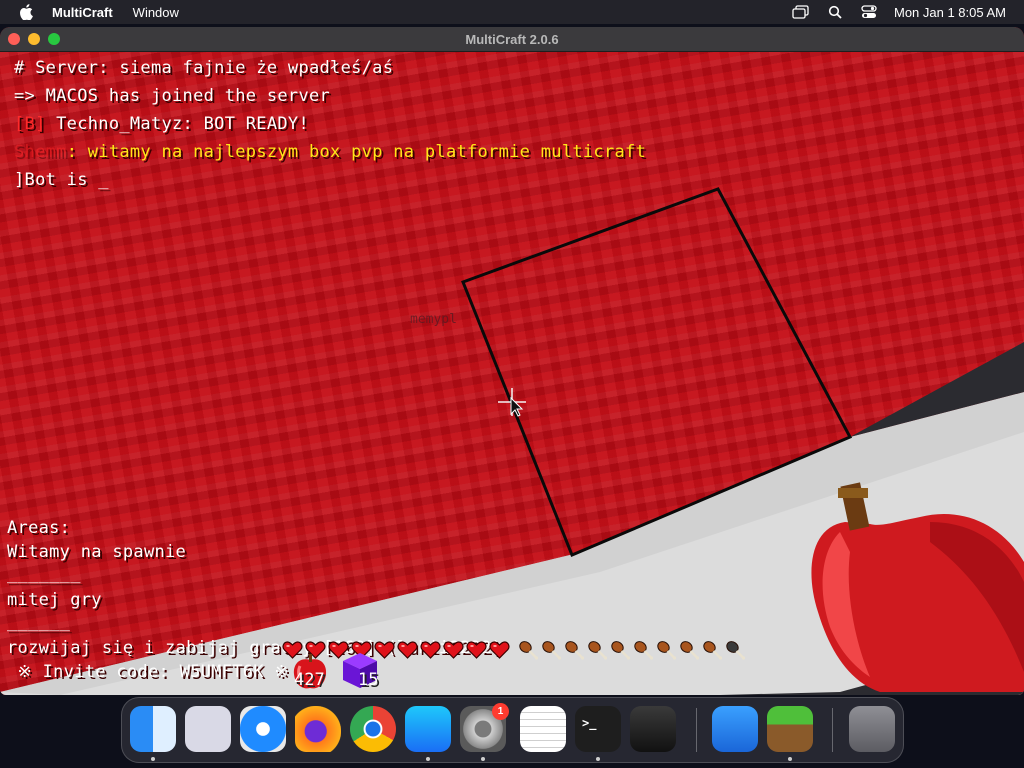 This screenshot has height=768, width=1024. I want to click on notification-badge: 1, so click(500, 711).